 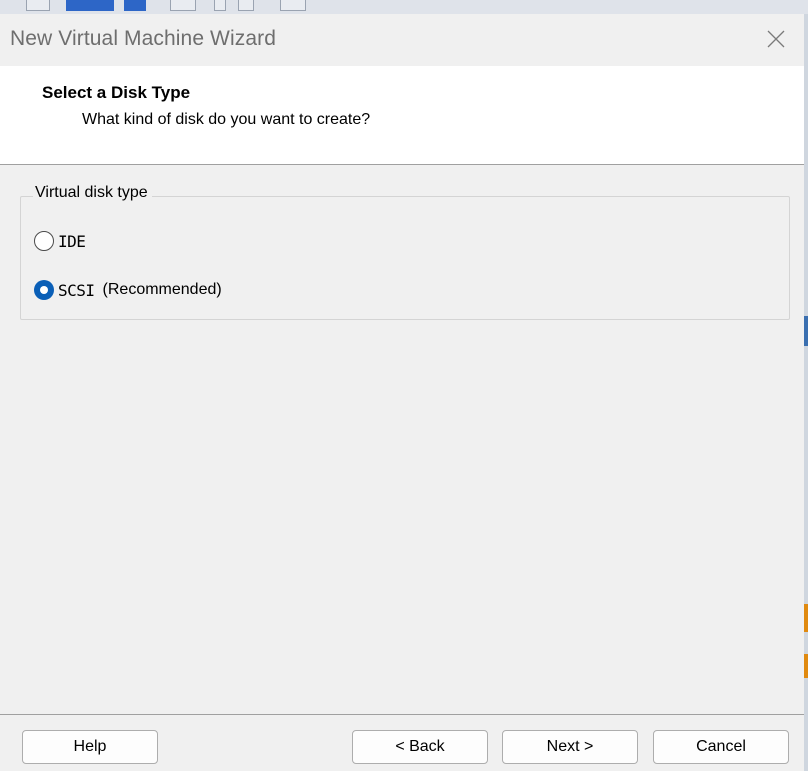 What do you see at coordinates (116, 92) in the screenshot?
I see `page-title: Select a Disk Type` at bounding box center [116, 92].